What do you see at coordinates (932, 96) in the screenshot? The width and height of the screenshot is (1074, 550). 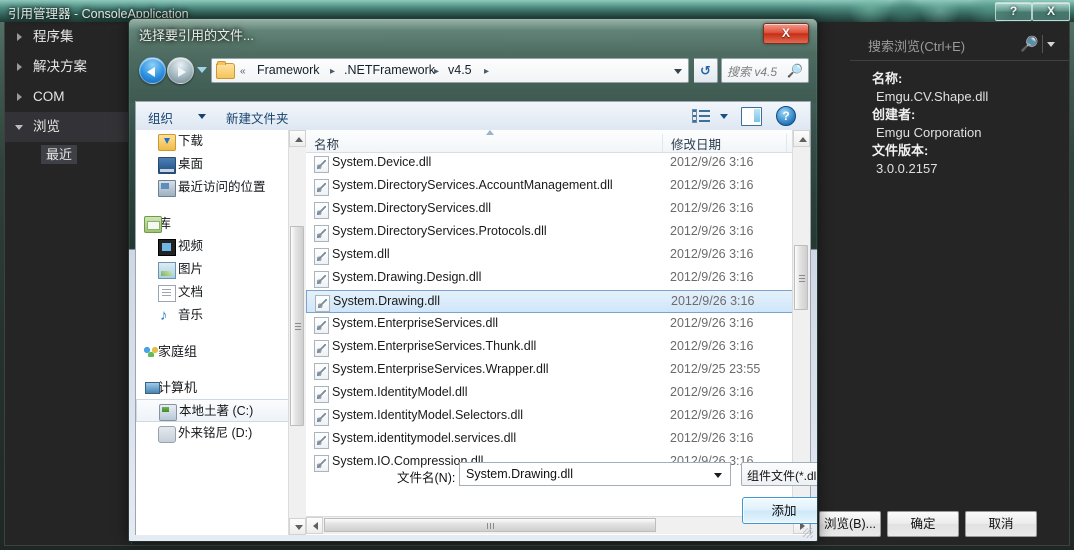 I see `detail-value-name: Emgu.CV.Shape.dll` at bounding box center [932, 96].